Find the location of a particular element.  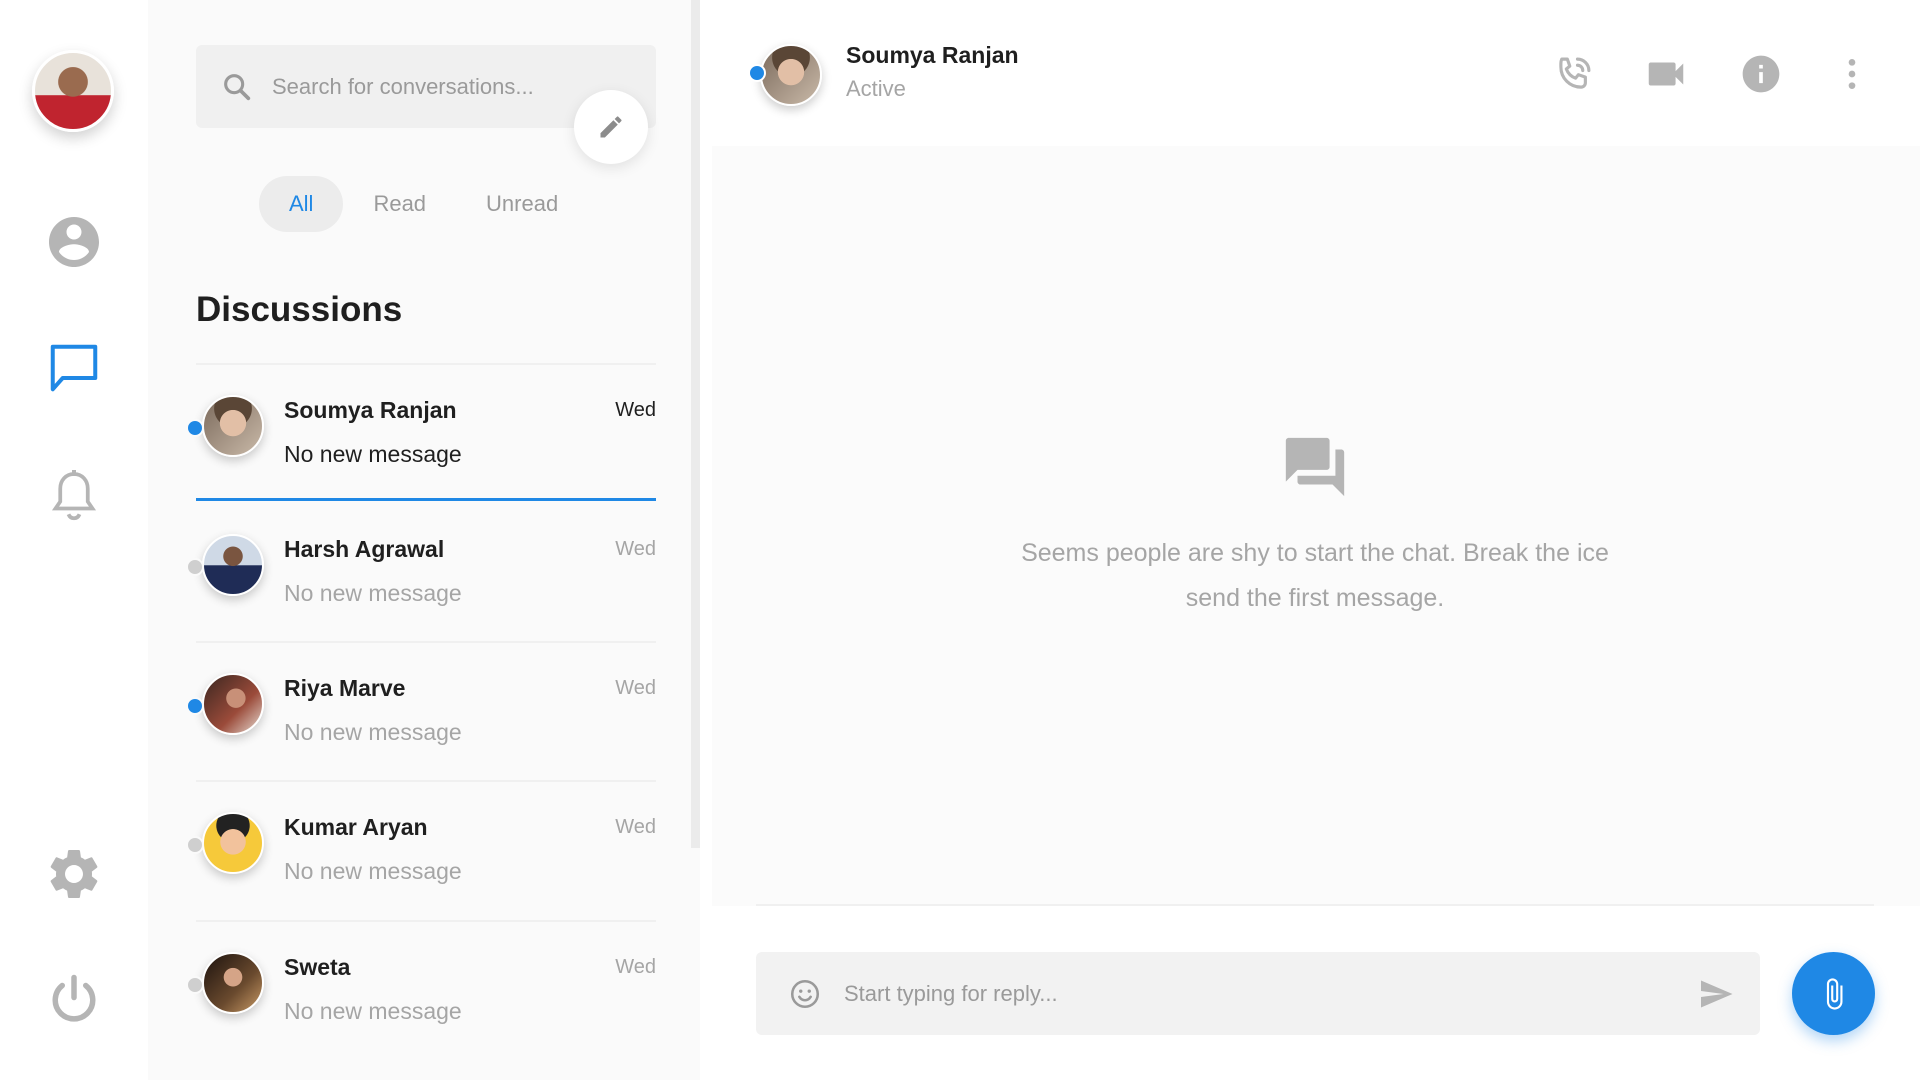

contact-name: Riya Marve is located at coordinates (345, 688).